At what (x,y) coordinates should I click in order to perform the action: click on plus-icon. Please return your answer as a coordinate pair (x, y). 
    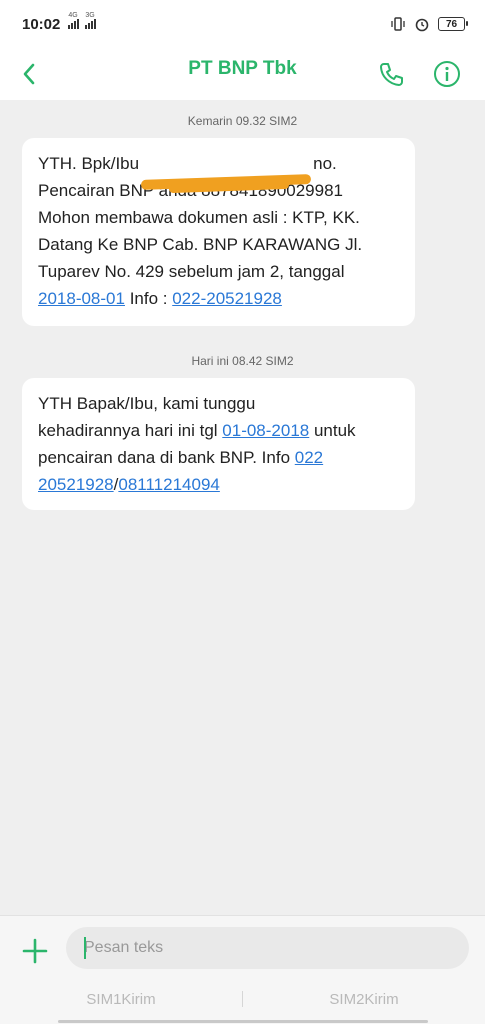
    Looking at the image, I should click on (35, 951).